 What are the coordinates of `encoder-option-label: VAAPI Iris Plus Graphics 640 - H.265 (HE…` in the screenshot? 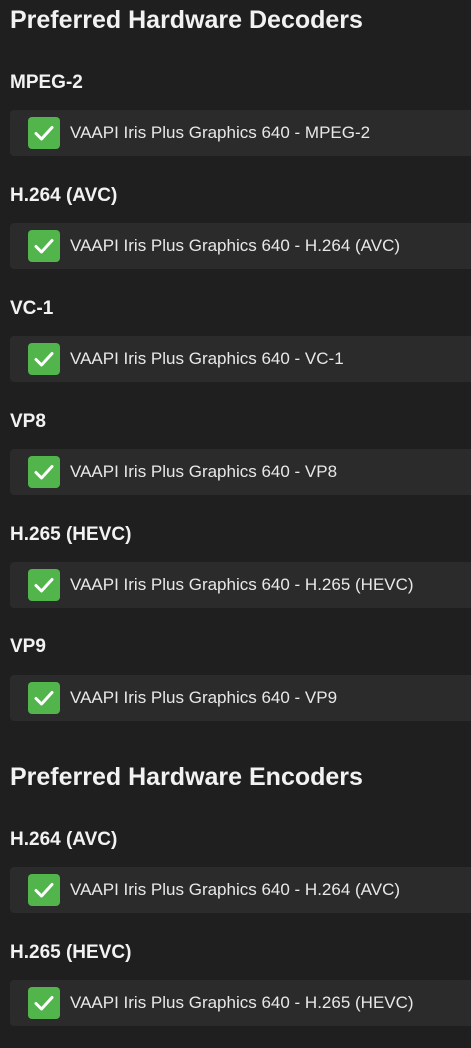 It's located at (242, 1002).